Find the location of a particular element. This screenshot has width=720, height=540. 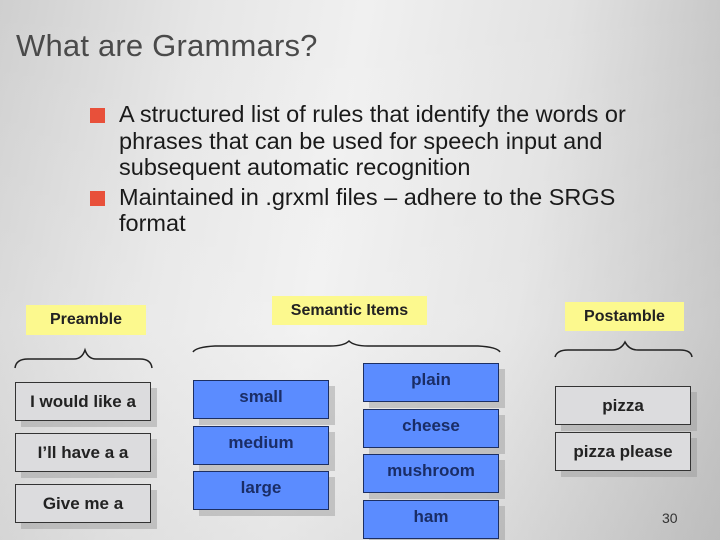

topping-item: mushroom is located at coordinates (431, 473).